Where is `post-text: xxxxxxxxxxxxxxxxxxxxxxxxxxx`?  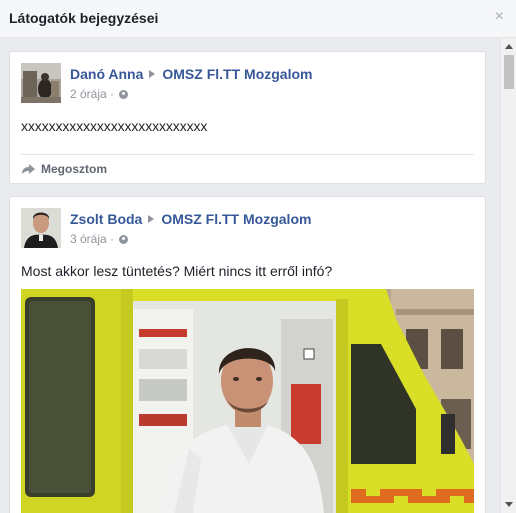
post-text: xxxxxxxxxxxxxxxxxxxxxxxxxxx is located at coordinates (114, 126).